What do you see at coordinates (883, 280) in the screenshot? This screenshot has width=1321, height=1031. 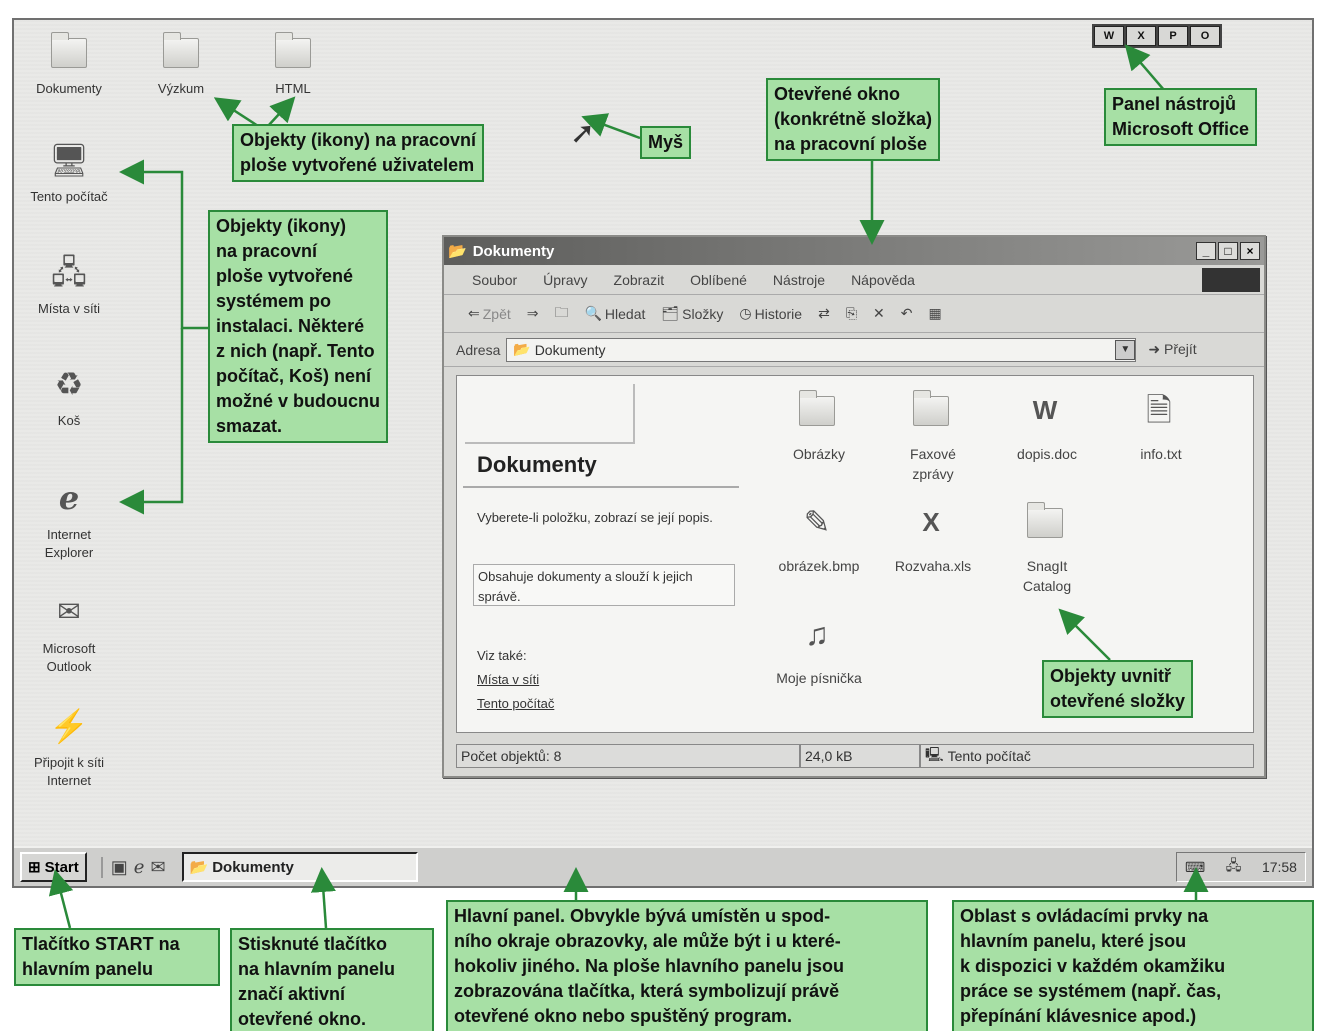 I see `menu-napoveda: Nápověda` at bounding box center [883, 280].